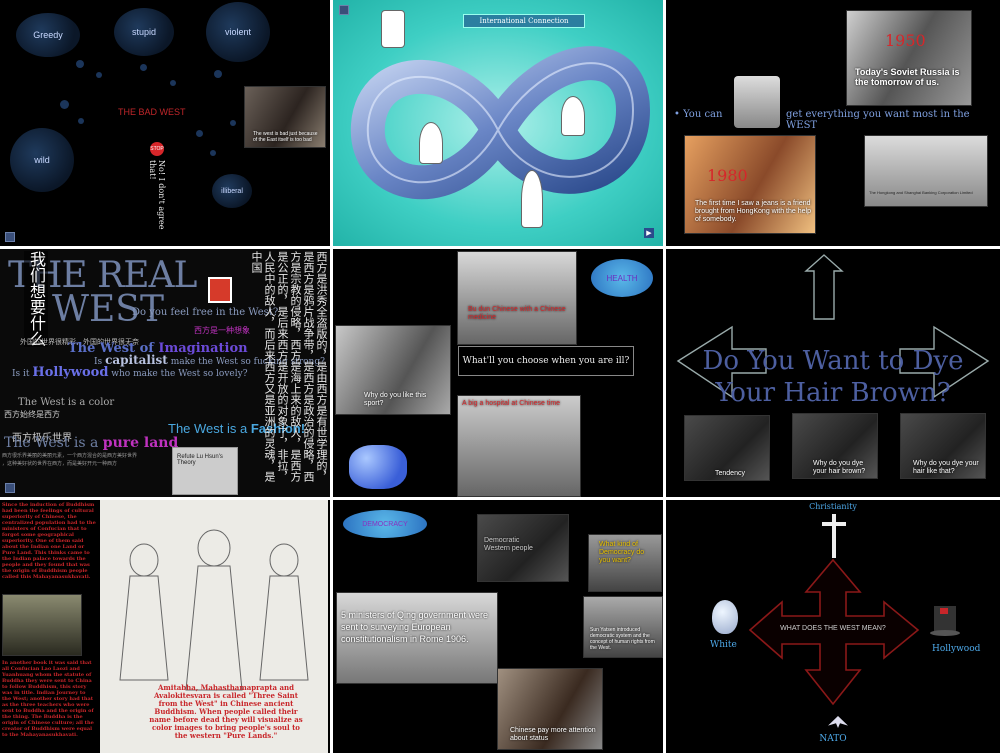  I want to click on cloud-wild: wild, so click(42, 160).